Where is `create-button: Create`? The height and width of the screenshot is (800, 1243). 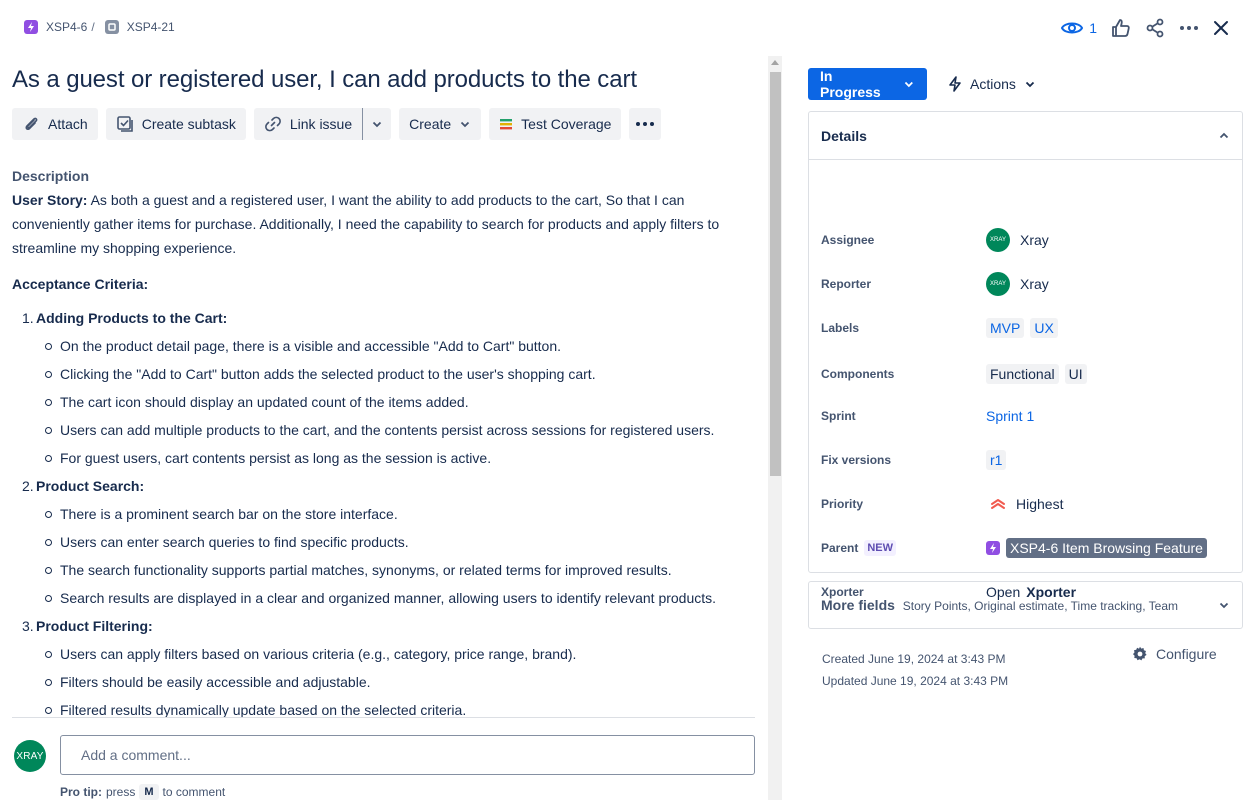
create-button: Create is located at coordinates (440, 124).